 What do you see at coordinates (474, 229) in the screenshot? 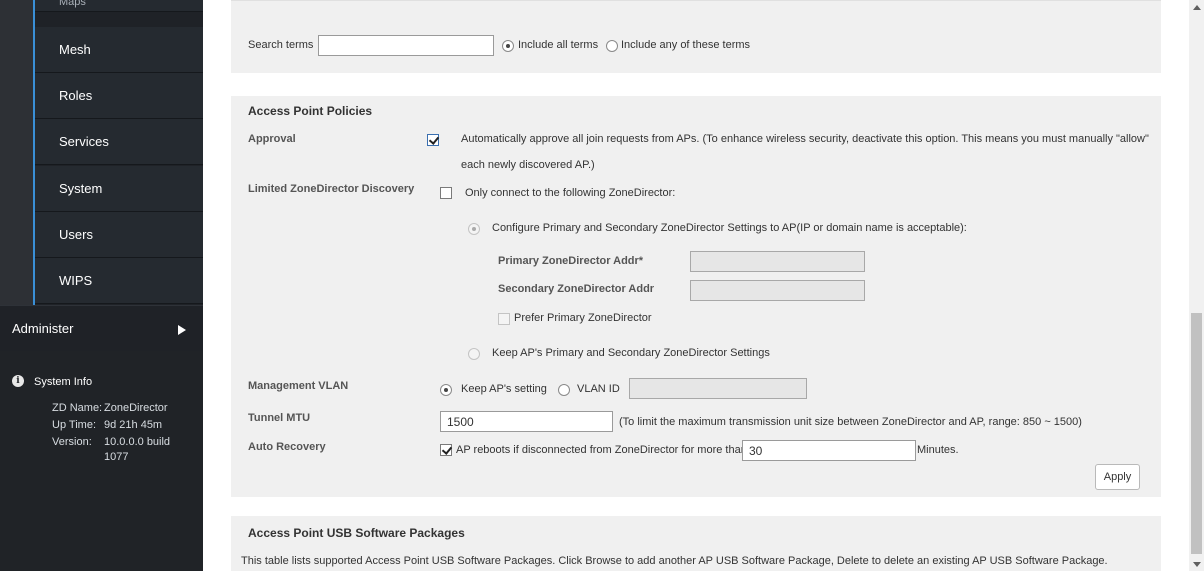
I see `configure-zd-radio` at bounding box center [474, 229].